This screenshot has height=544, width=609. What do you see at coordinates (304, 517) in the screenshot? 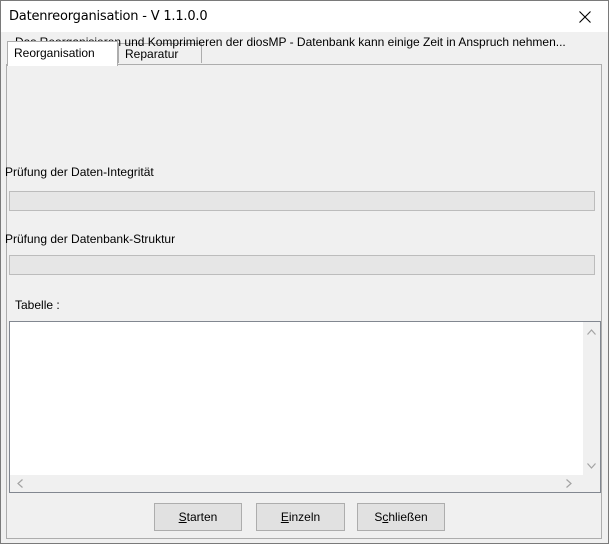
I see `single-button-label-post: inzeln` at bounding box center [304, 517].